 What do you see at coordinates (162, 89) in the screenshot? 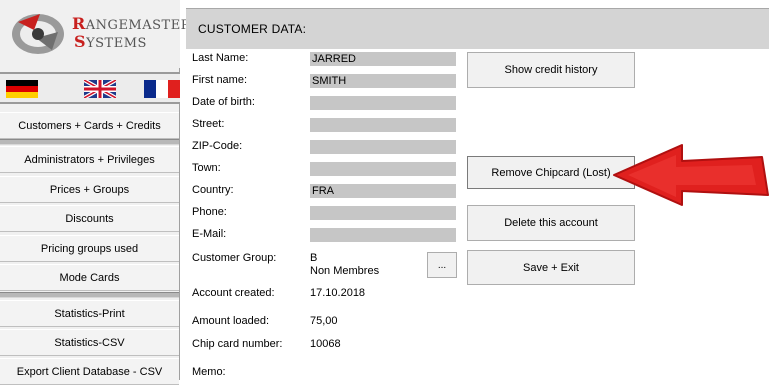
I see `french-flag-icon` at bounding box center [162, 89].